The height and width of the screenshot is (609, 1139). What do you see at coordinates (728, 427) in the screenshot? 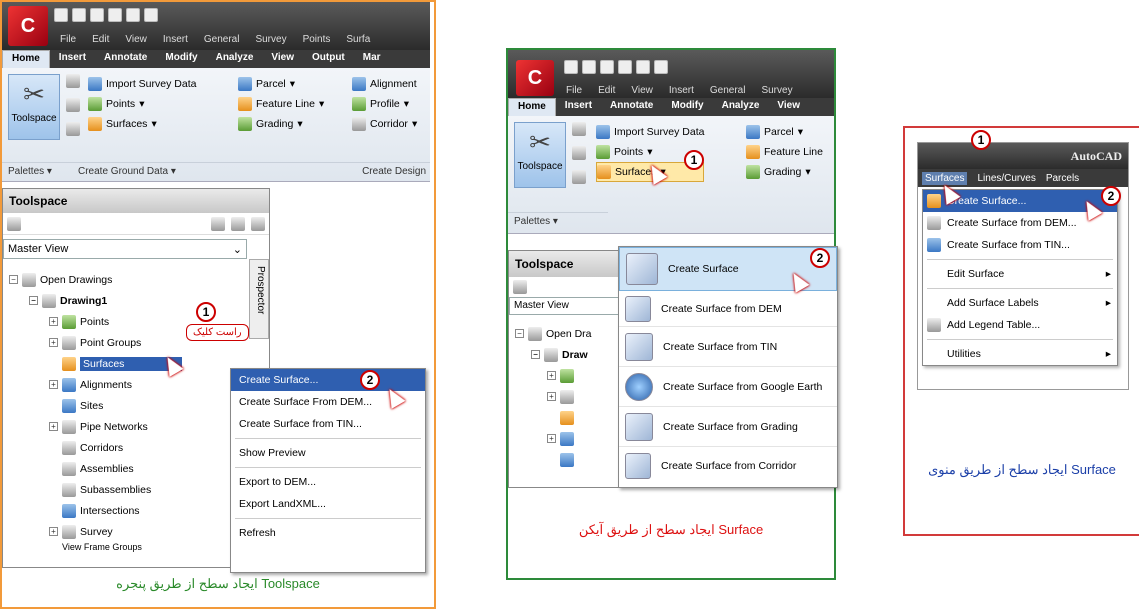
I see `dropdown-create-surface-grading: Create Surface from Grading` at bounding box center [728, 427].